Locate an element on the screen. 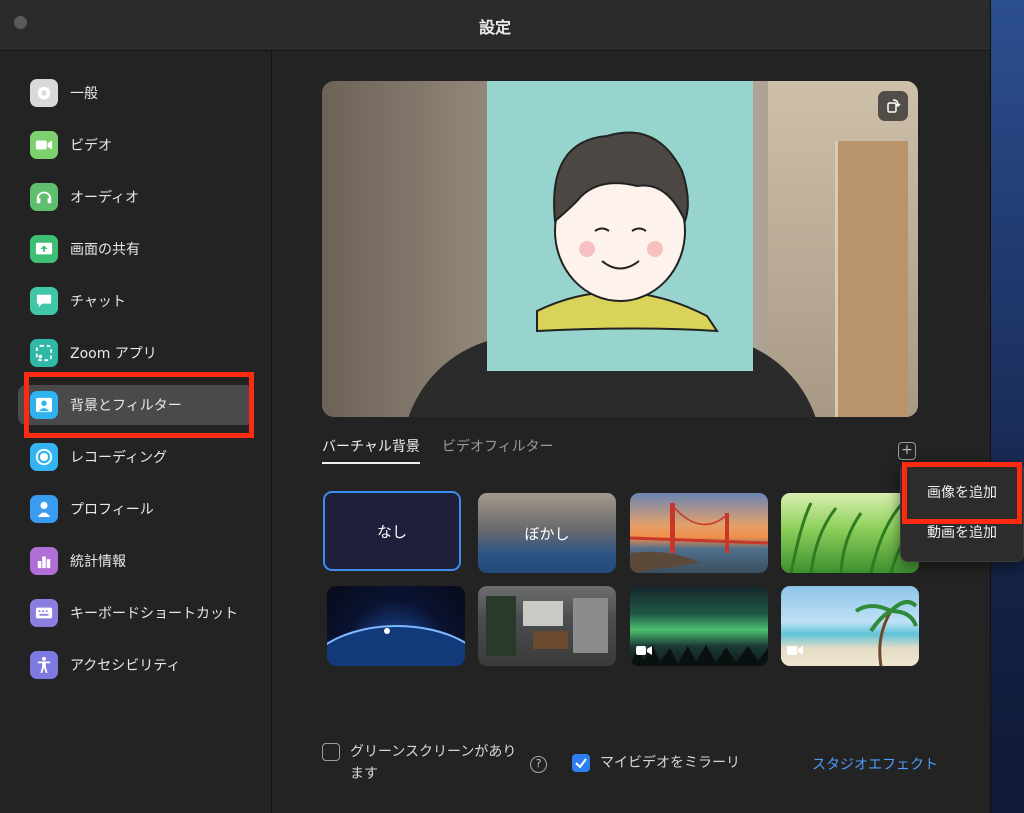 The image size is (1024, 813). sidebar-item-audio: オーディオ is located at coordinates (136, 197).